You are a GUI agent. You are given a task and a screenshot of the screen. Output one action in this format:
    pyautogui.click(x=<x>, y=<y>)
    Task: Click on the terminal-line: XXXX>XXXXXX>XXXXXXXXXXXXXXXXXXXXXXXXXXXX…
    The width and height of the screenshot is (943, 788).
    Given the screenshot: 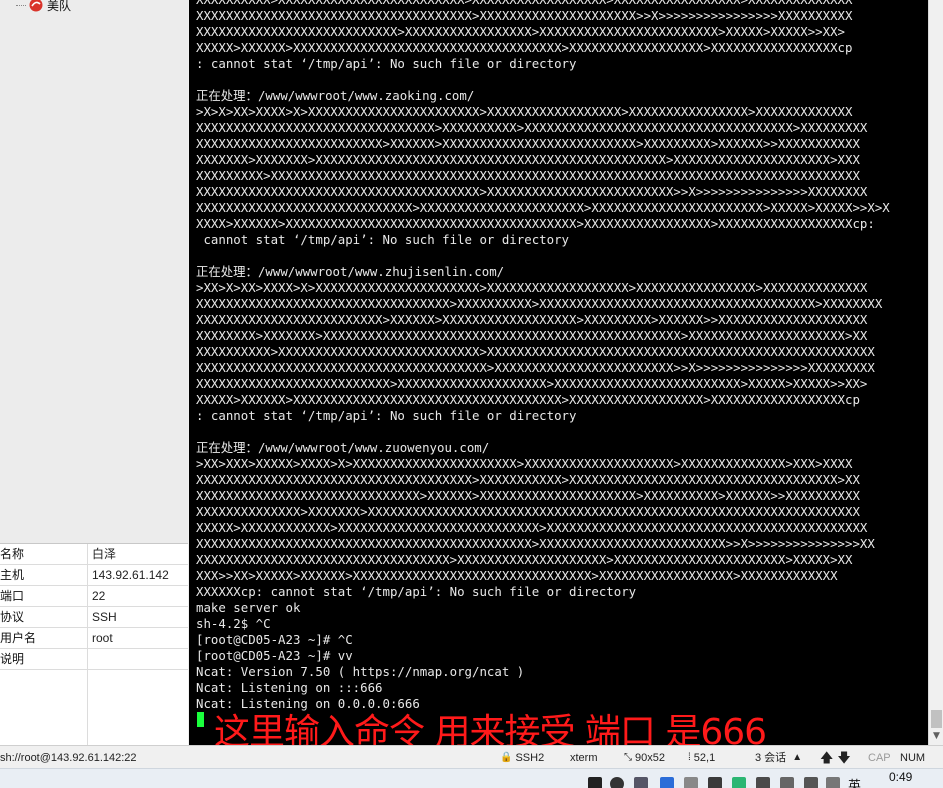 What is the action you would take?
    pyautogui.click(x=535, y=223)
    